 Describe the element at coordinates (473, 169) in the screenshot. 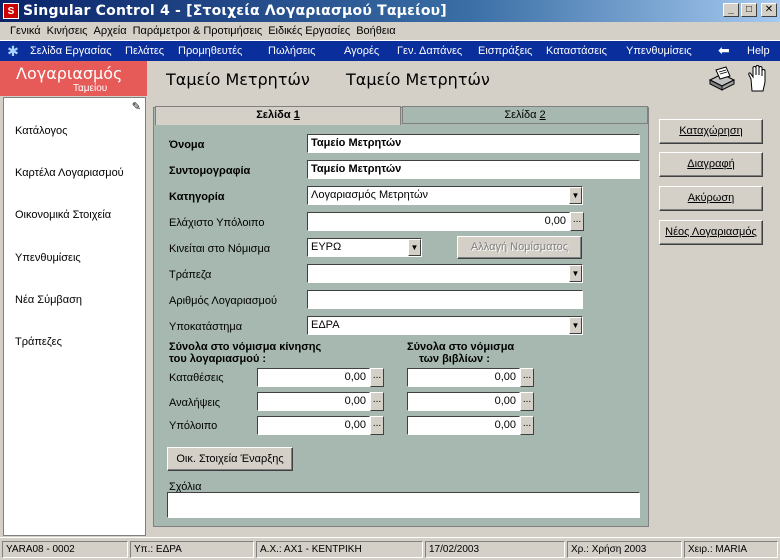

I see `short-name-field: Ταμείο Μετρητών` at that location.